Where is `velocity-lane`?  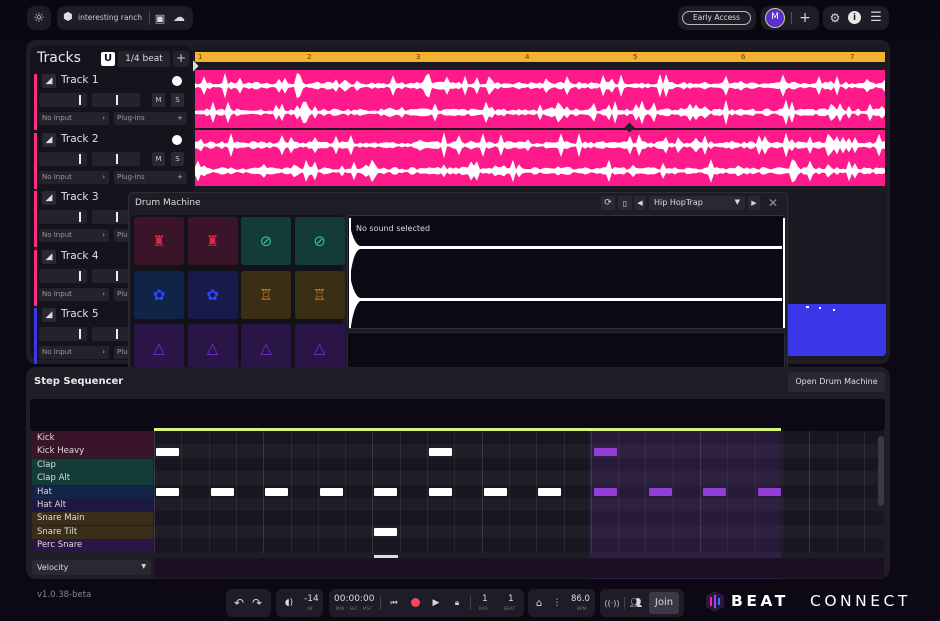 velocity-lane is located at coordinates (519, 568).